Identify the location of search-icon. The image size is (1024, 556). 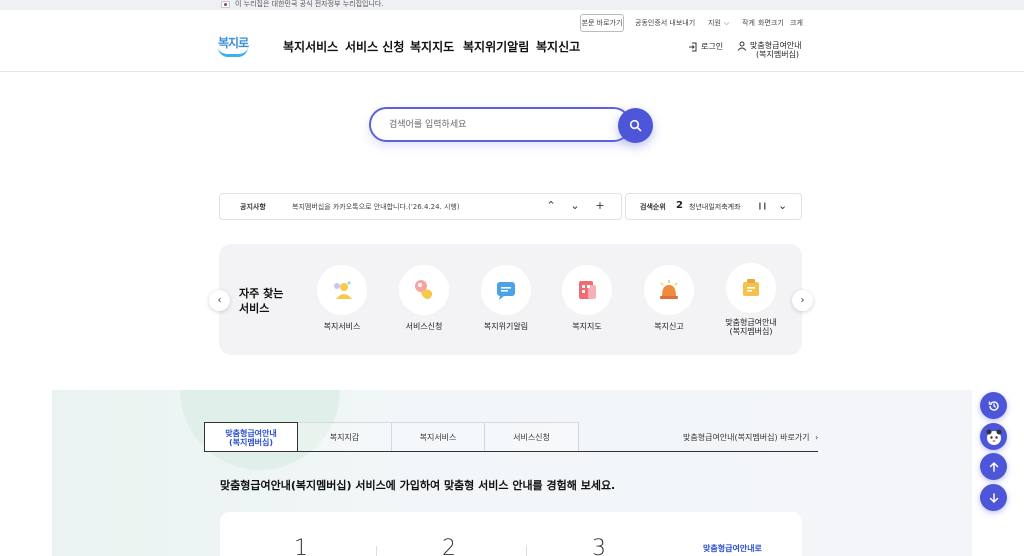
(635, 125).